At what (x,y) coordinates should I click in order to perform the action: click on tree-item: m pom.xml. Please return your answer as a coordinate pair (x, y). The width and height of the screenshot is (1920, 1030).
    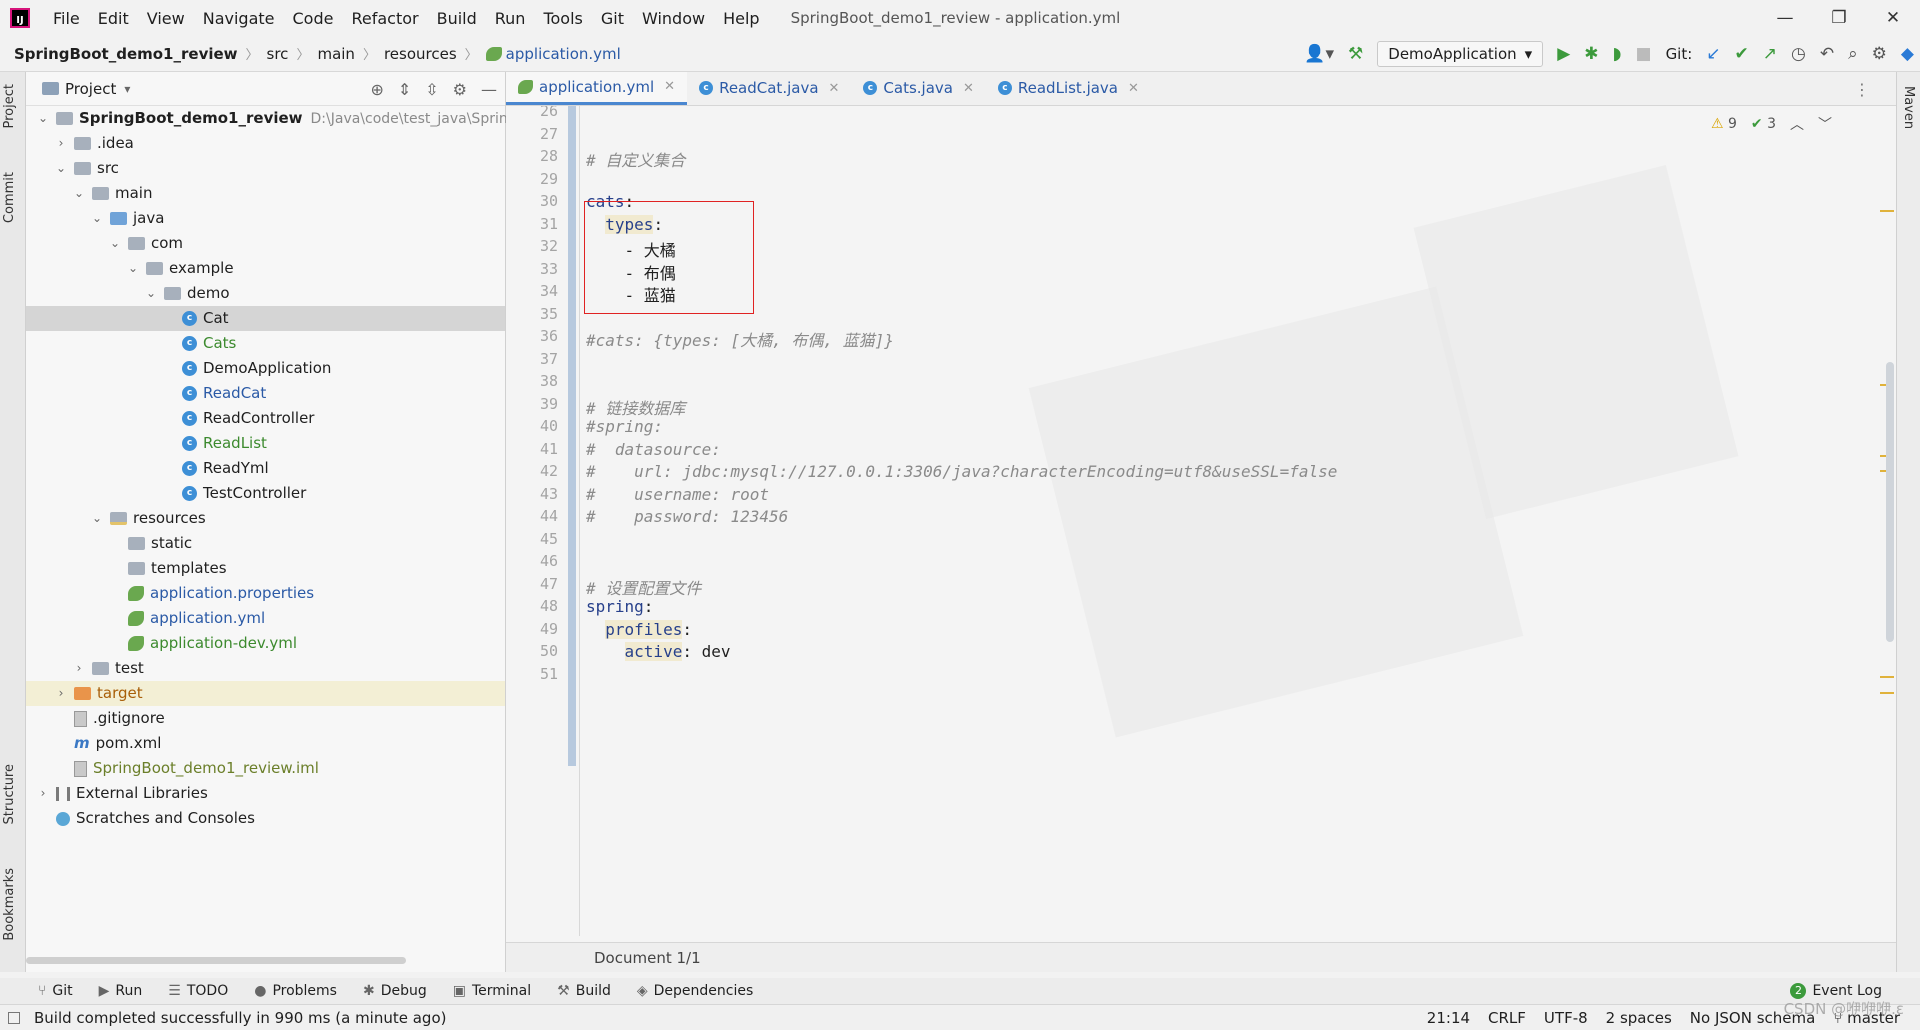
    Looking at the image, I should click on (265, 743).